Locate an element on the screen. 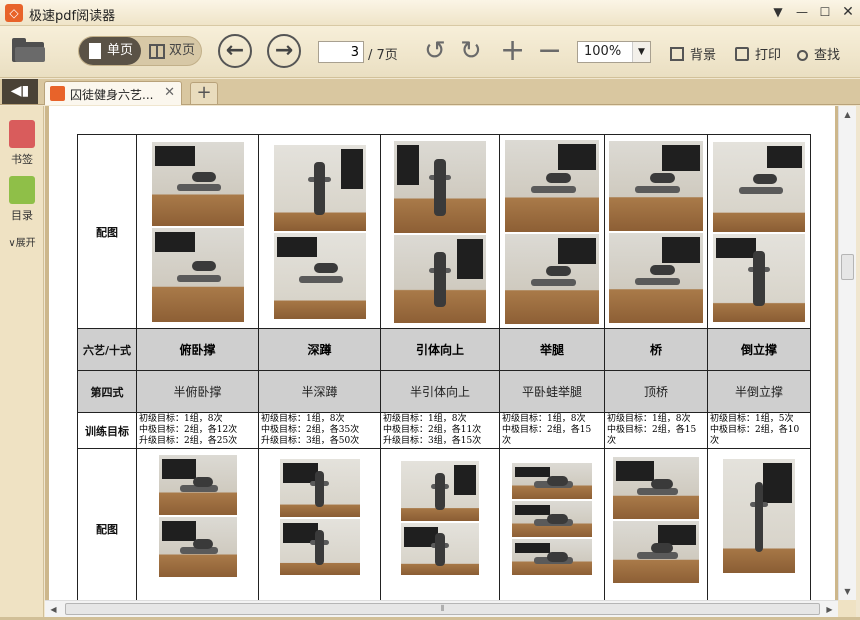 This screenshot has height=620, width=860. zoom-select: 100% ▼ is located at coordinates (614, 52).